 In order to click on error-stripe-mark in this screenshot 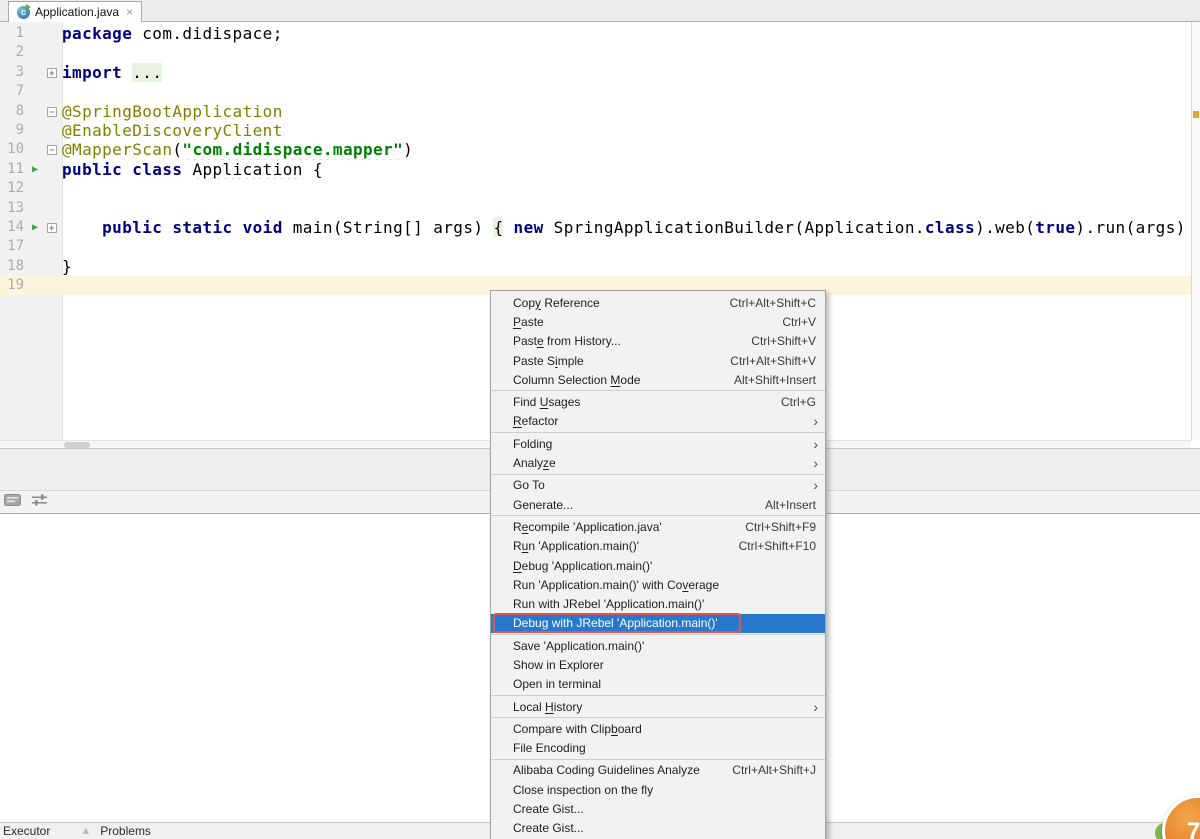, I will do `click(1196, 114)`.